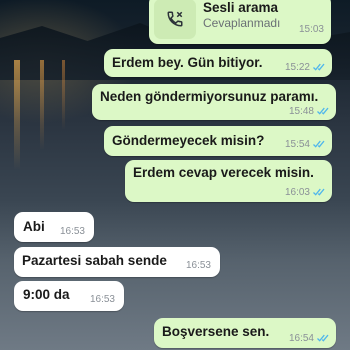 The image size is (350, 350). I want to click on message-time: 16:54, so click(309, 338).